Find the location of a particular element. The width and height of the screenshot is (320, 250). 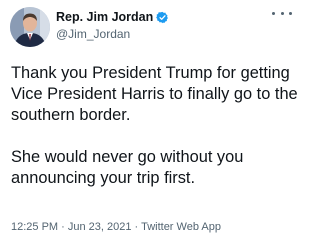

tweet-source: Twitter Web App is located at coordinates (181, 227).